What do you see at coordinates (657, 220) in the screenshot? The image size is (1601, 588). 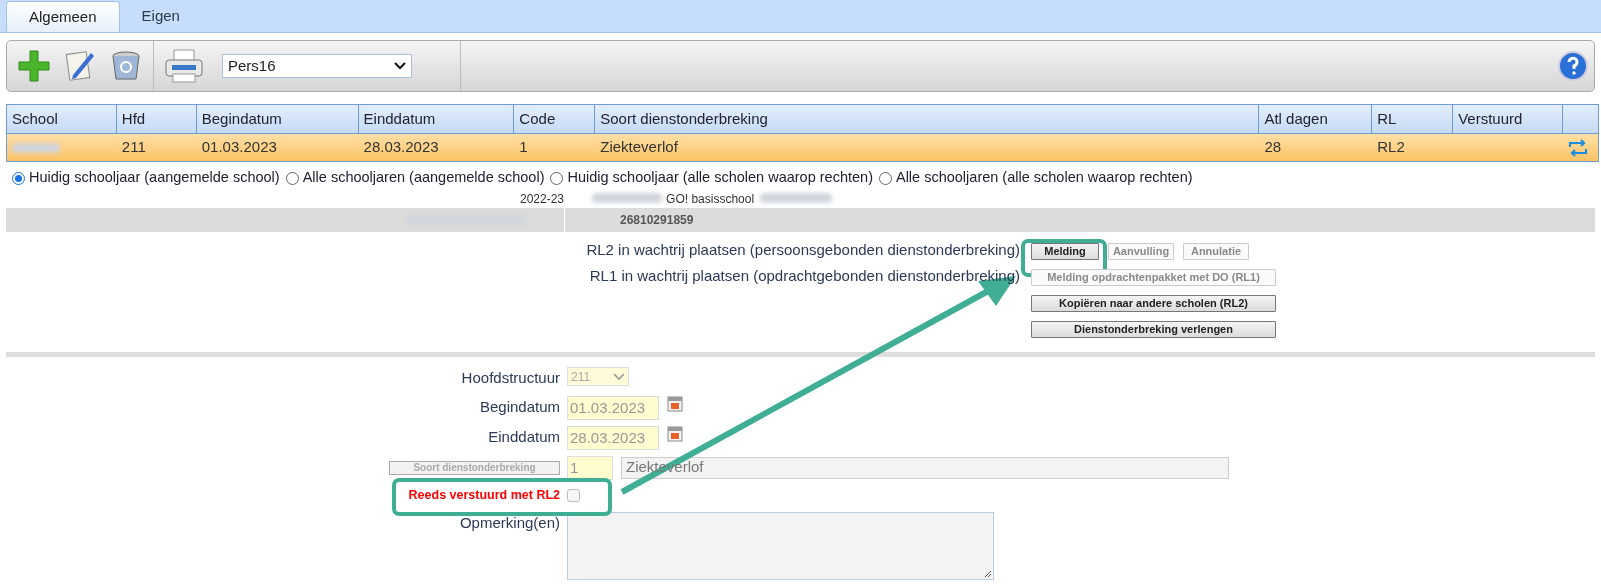 I see `number-text: 26810291859` at bounding box center [657, 220].